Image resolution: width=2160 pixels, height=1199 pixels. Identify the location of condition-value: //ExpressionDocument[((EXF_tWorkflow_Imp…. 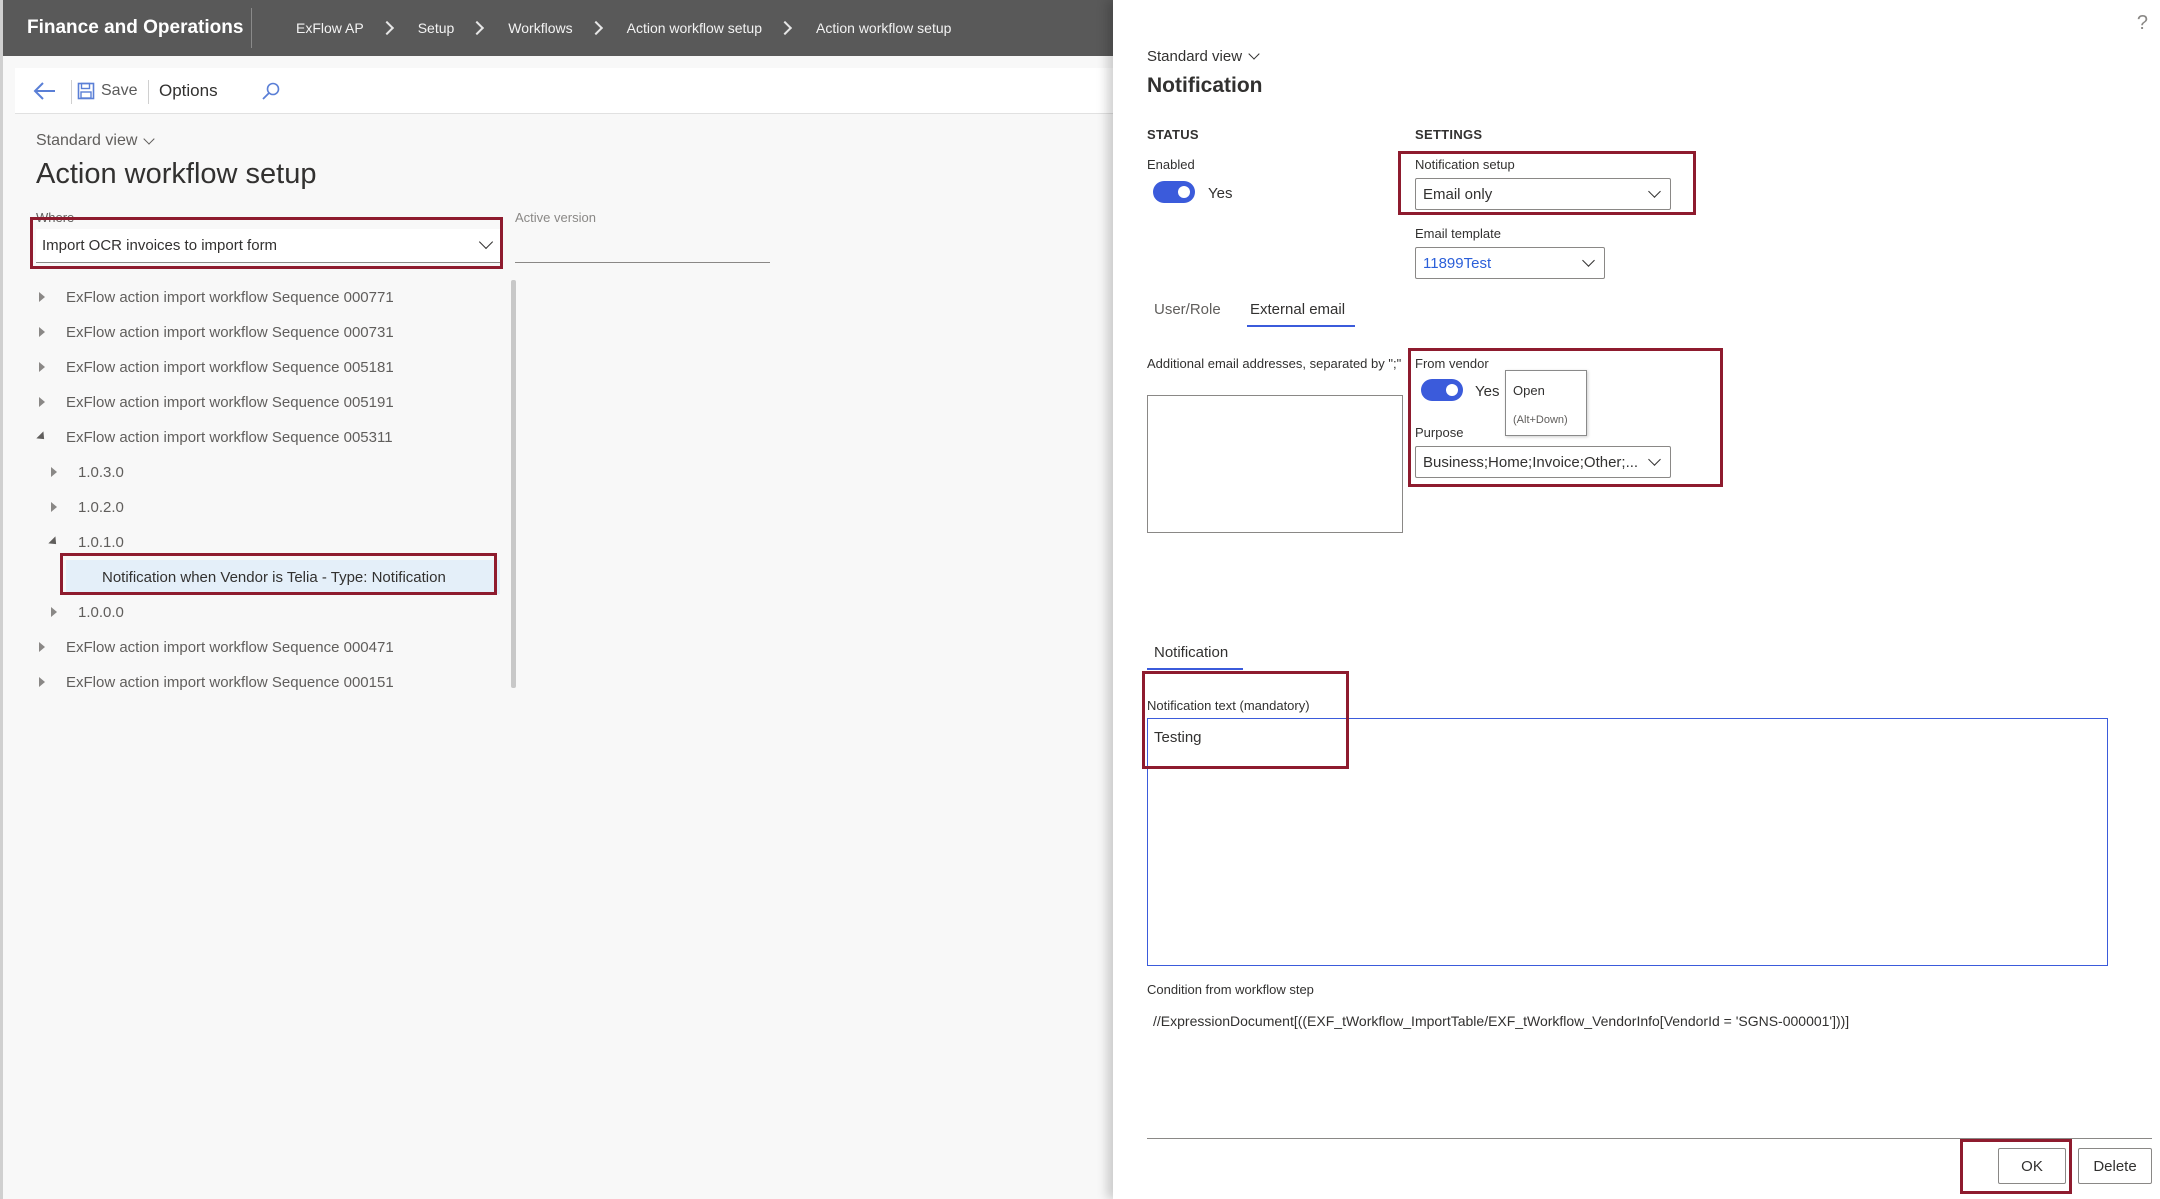
(1501, 1021).